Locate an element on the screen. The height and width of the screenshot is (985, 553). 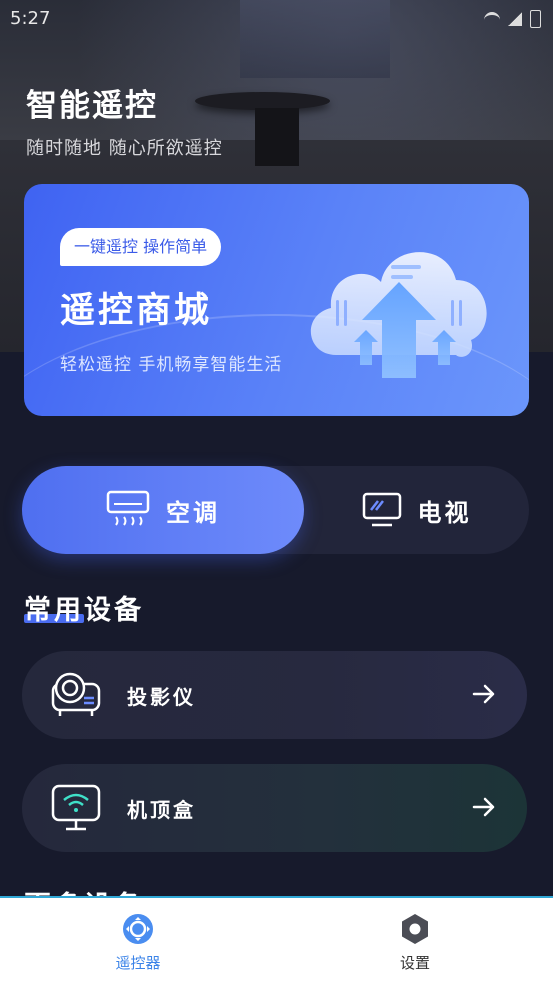
wifi-icon is located at coordinates (492, 19).